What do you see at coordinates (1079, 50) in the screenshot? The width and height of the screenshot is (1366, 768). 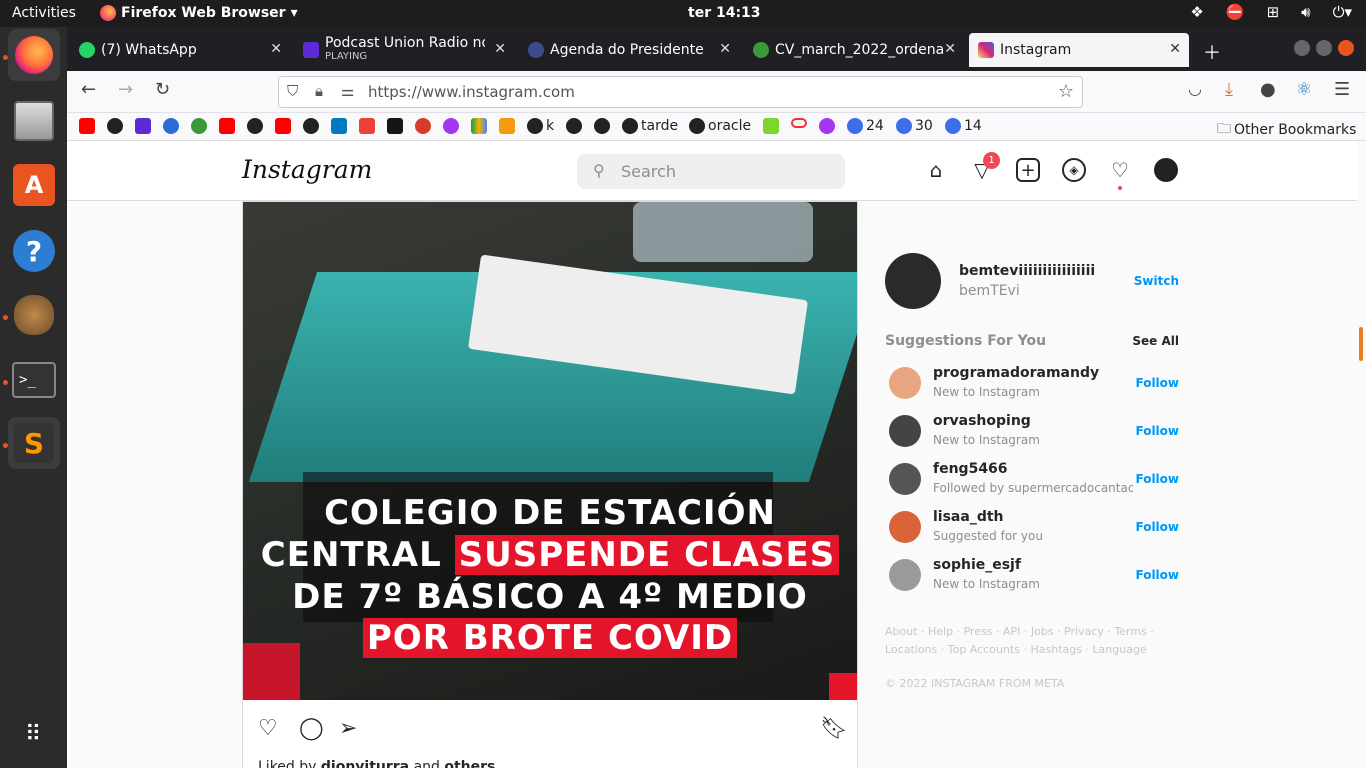 I see `tab-instagram: Instagram ✕` at bounding box center [1079, 50].